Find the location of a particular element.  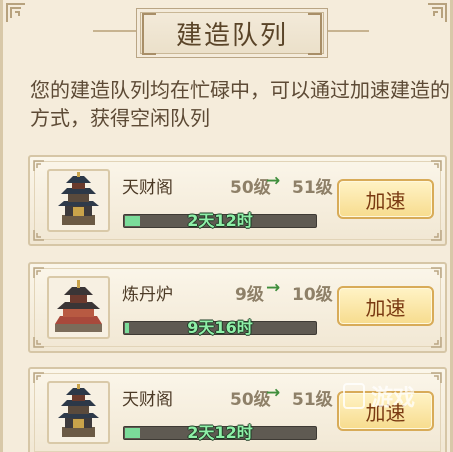

title-plate: 建造队列 is located at coordinates (232, 33).